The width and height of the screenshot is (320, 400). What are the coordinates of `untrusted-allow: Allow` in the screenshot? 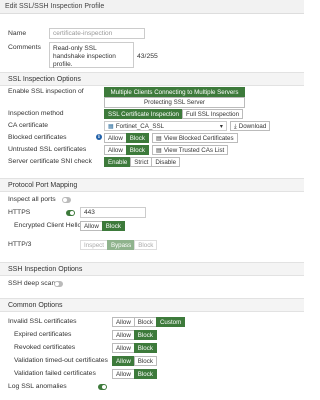 It's located at (115, 150).